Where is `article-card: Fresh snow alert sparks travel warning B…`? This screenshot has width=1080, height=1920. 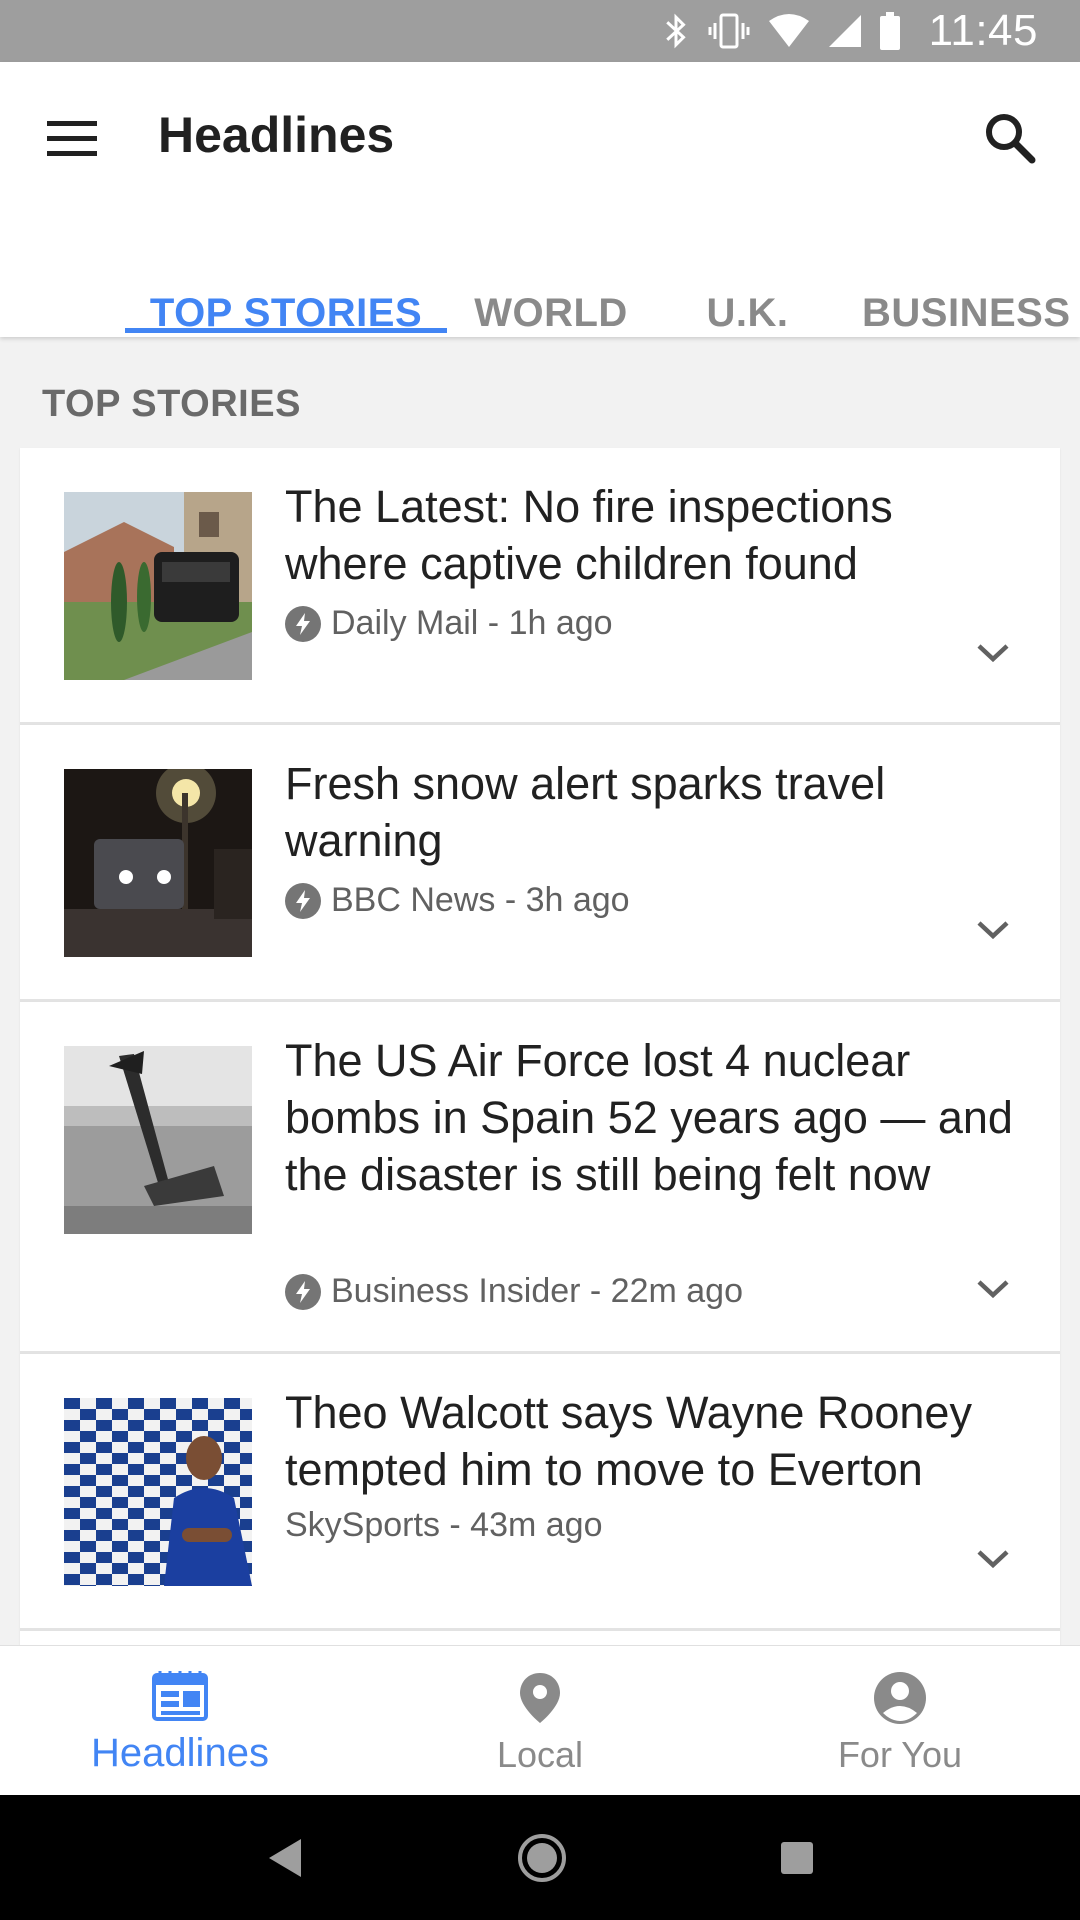
article-card: Fresh snow alert sparks travel warning B… is located at coordinates (540, 863).